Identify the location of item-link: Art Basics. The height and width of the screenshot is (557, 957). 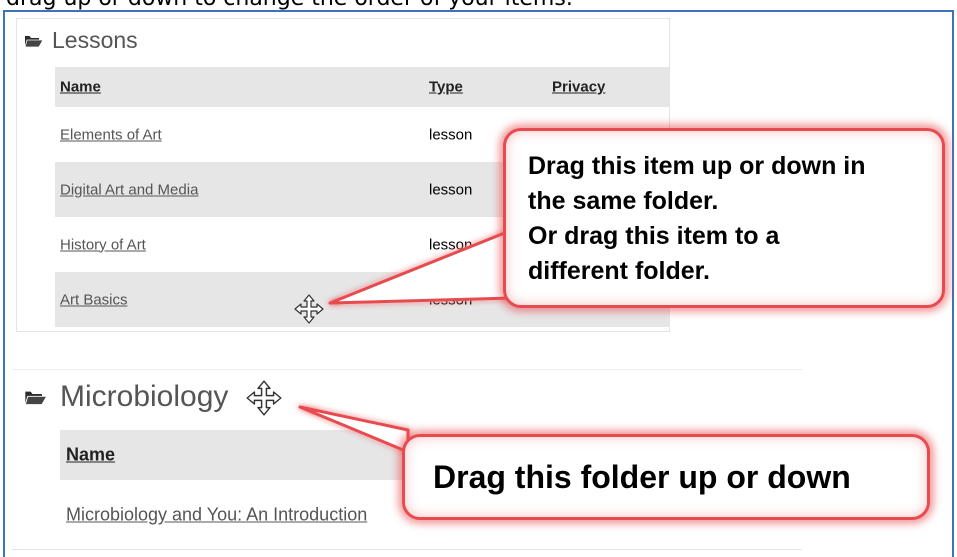
(94, 299).